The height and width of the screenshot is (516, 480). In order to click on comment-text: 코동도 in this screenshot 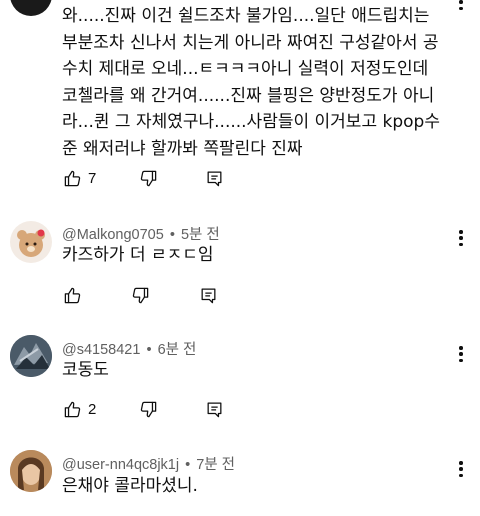, I will do `click(85, 370)`.